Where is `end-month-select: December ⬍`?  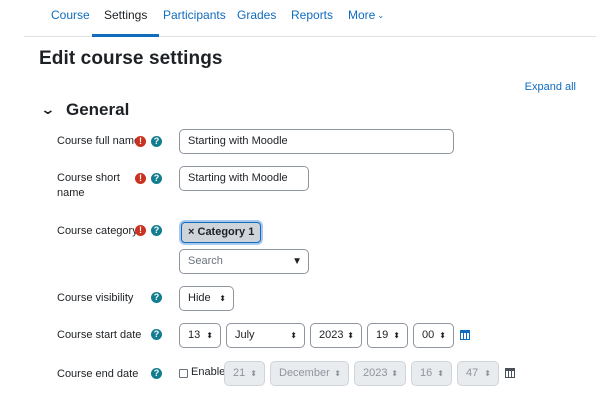 end-month-select: December ⬍ is located at coordinates (309, 373).